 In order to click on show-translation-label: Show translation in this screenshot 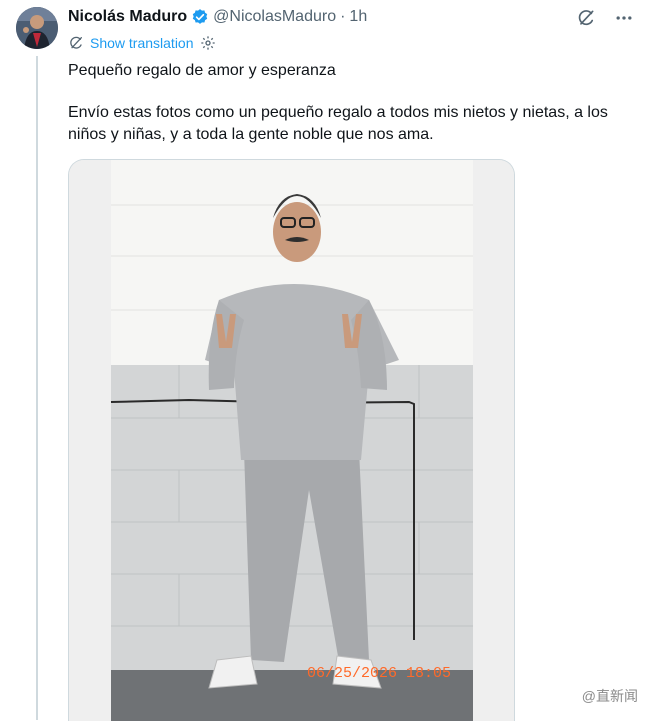, I will do `click(142, 43)`.